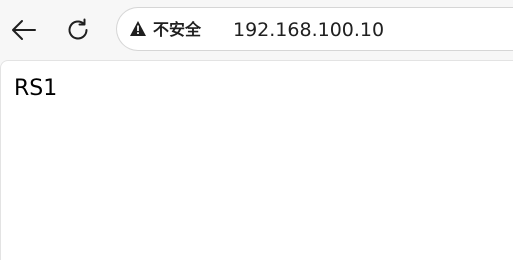 The image size is (513, 260). I want to click on address-bar: 不安全 192.168.100.10, so click(314, 29).